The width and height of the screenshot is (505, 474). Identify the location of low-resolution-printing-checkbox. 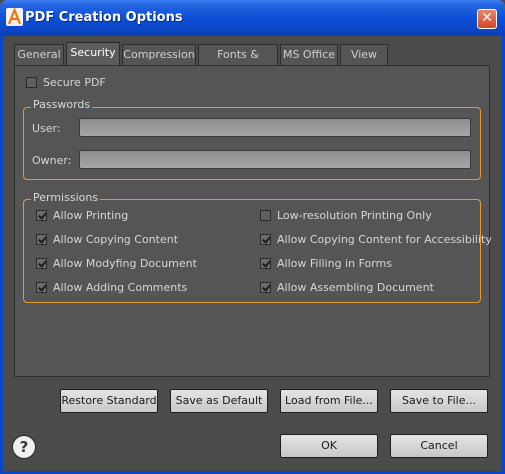
(265, 215).